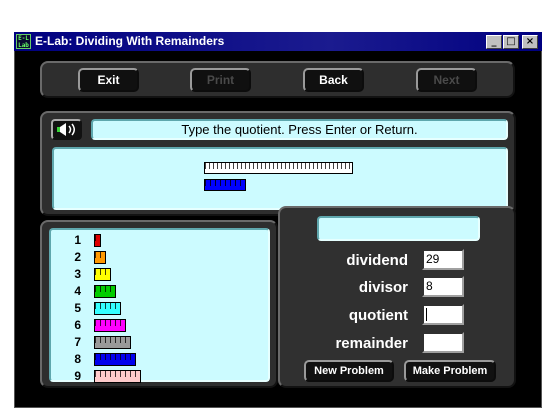 The width and height of the screenshot is (554, 416). I want to click on rod-number-9: 9, so click(77, 376).